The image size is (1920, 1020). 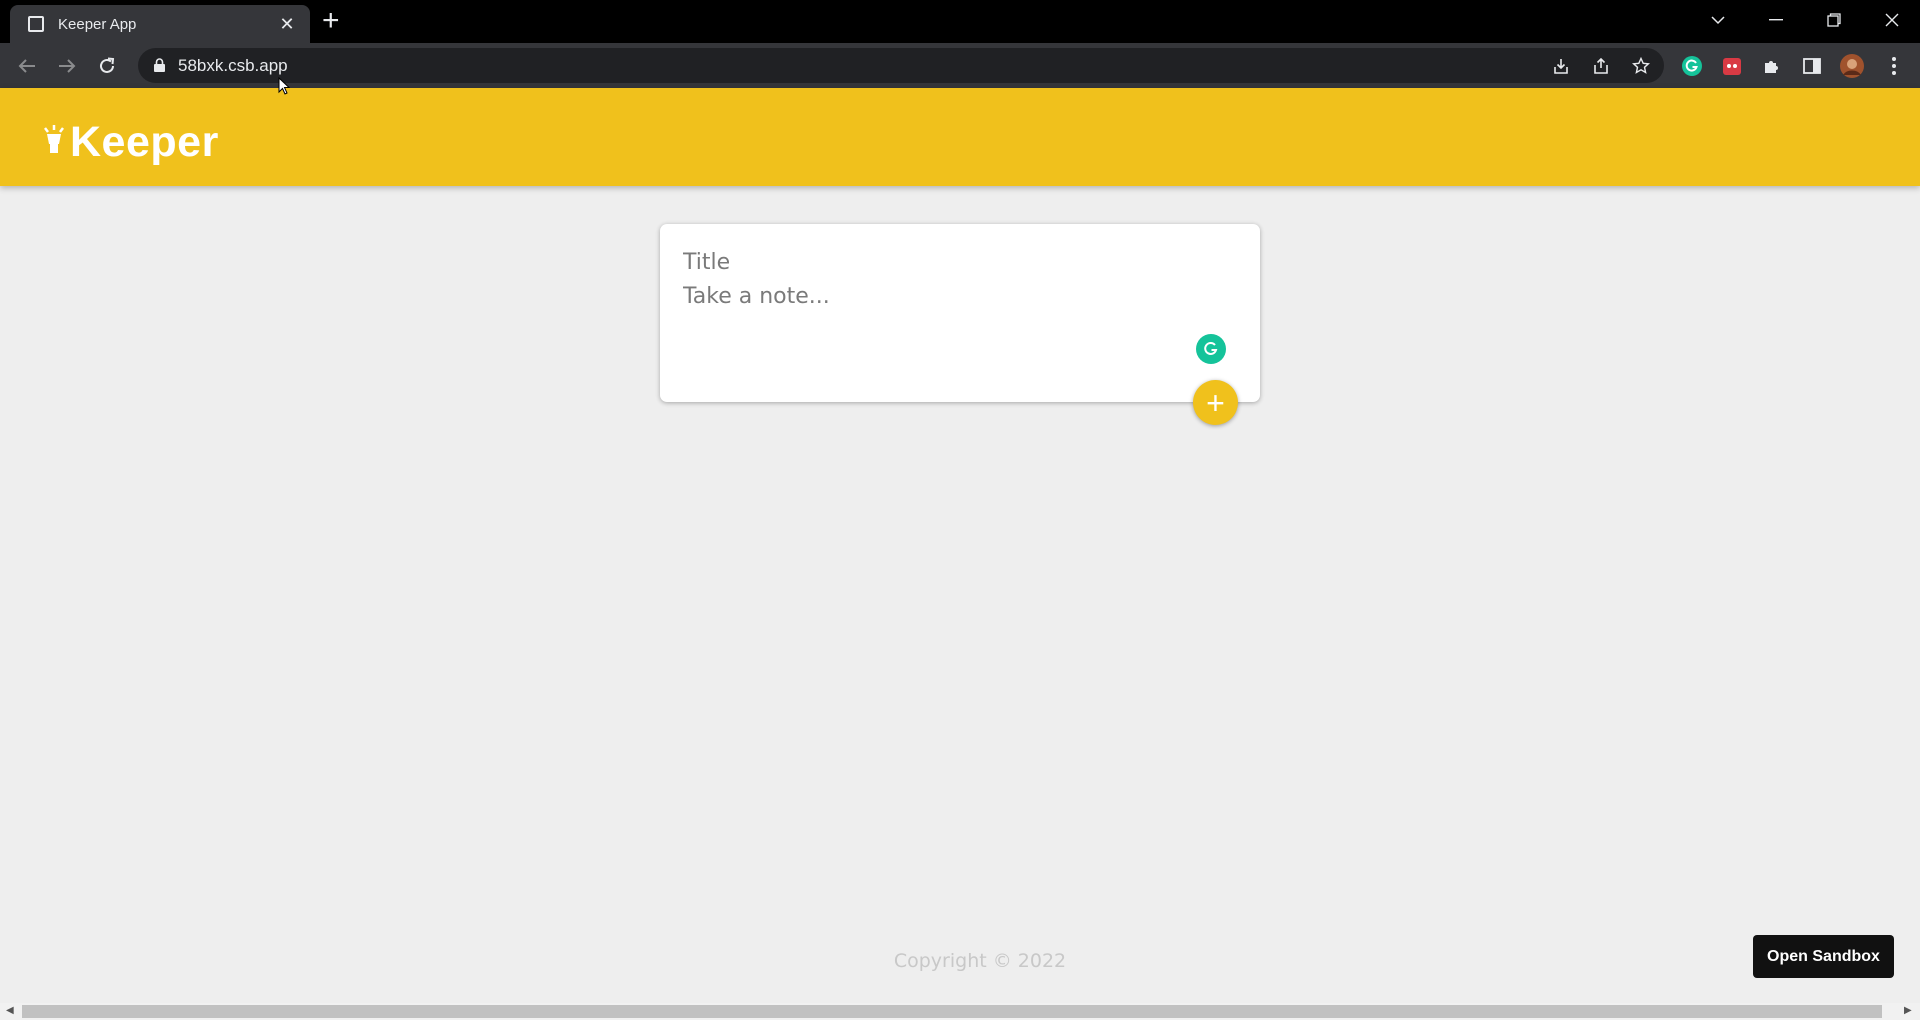 What do you see at coordinates (287, 24) in the screenshot?
I see `tab-close-icon: ✕` at bounding box center [287, 24].